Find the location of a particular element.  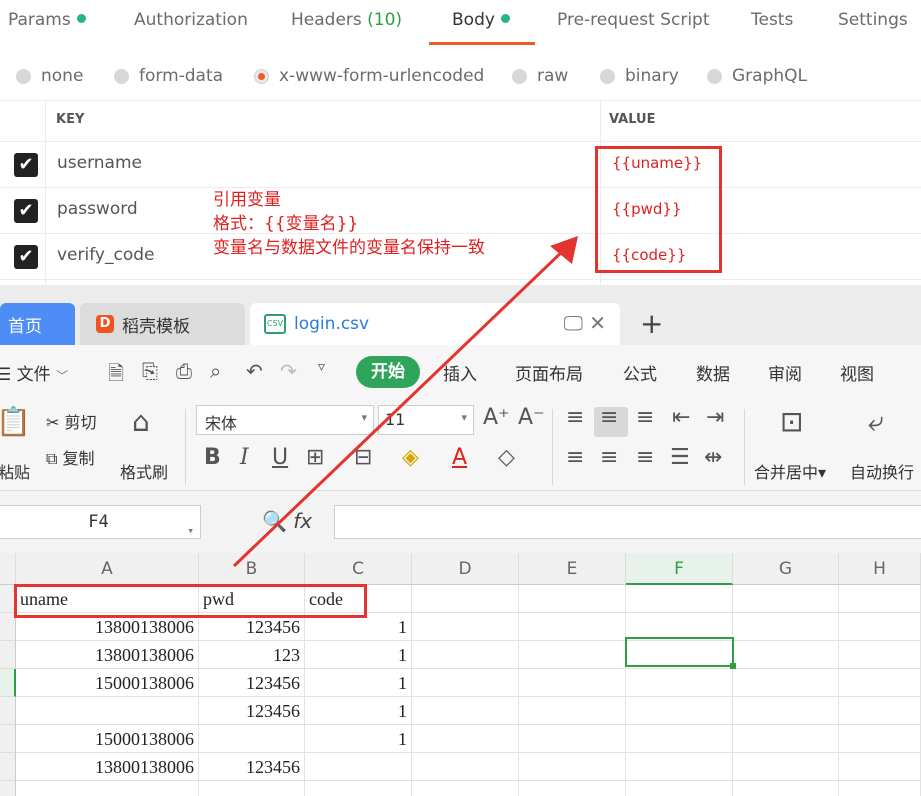

column-header: G is located at coordinates (786, 569).